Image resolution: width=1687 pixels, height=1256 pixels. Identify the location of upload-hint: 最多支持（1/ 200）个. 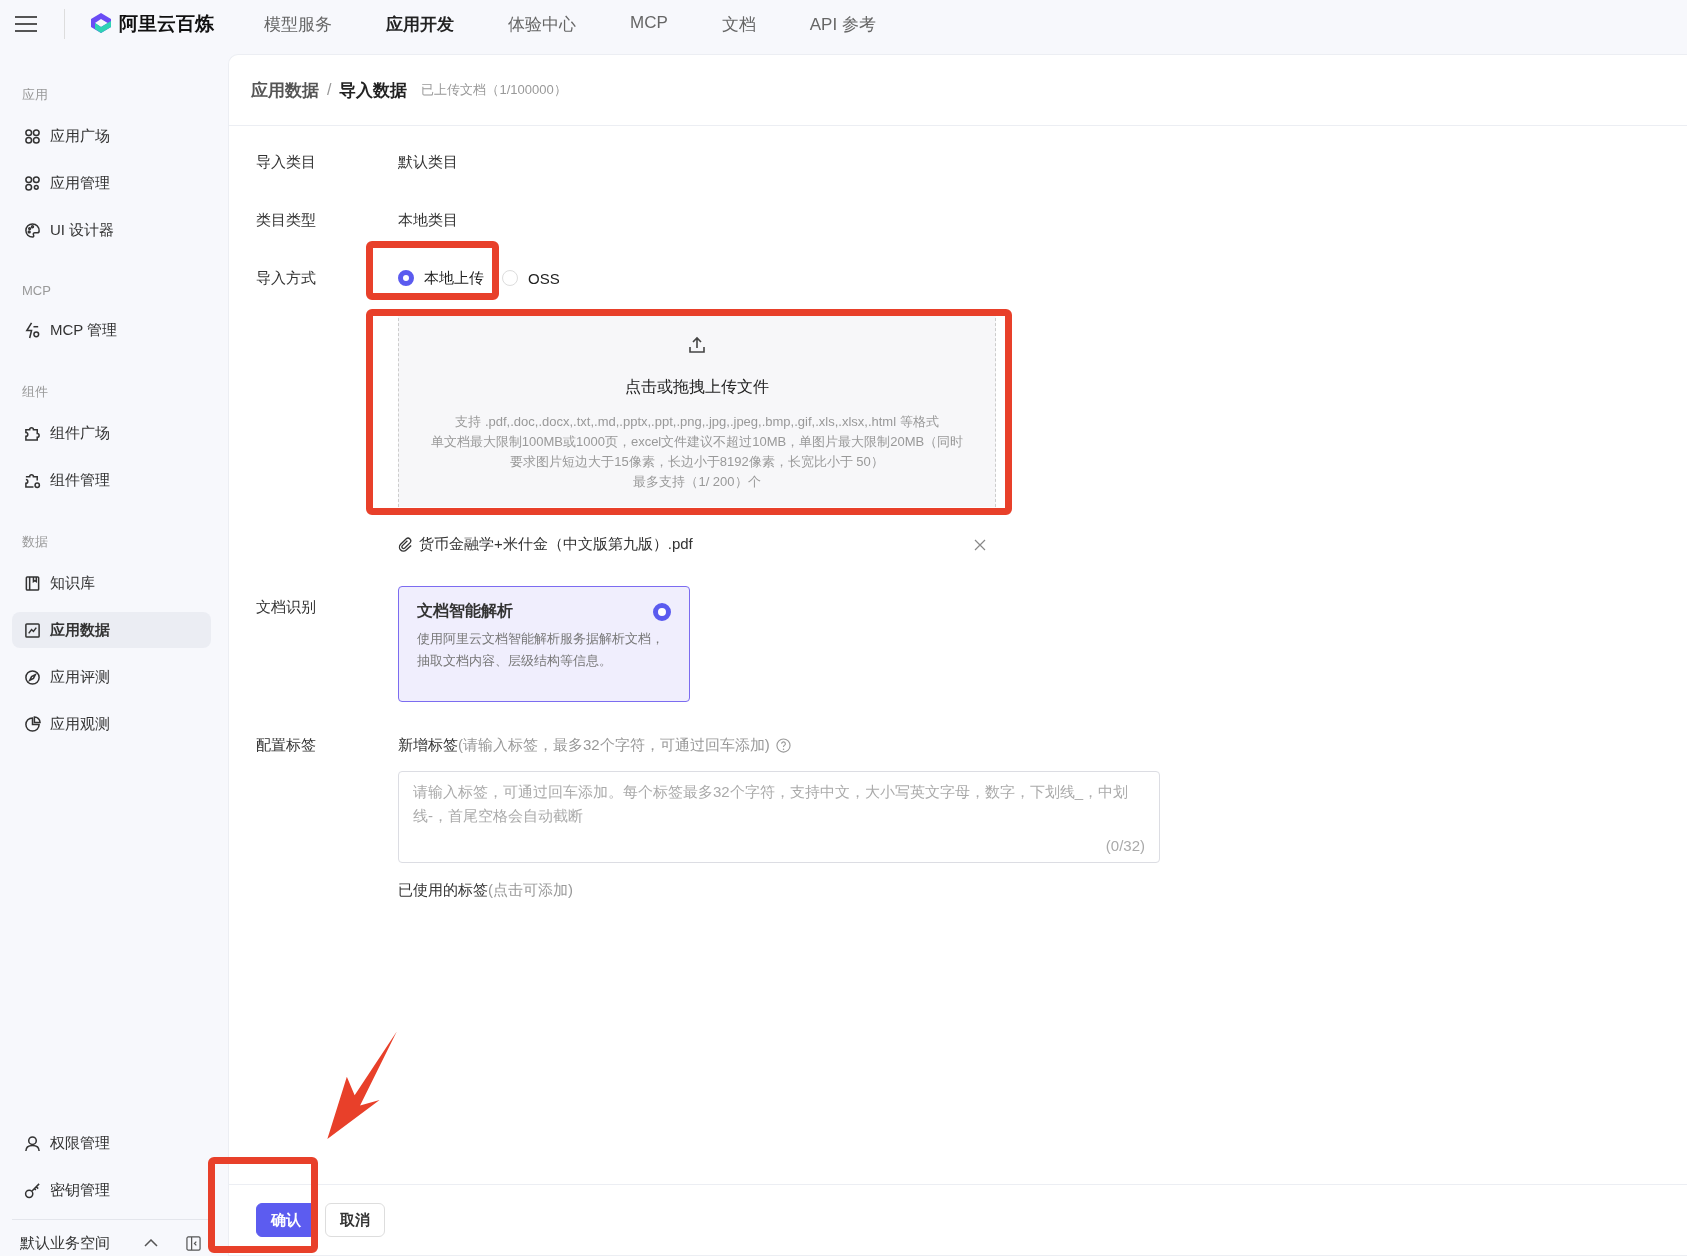
(697, 482).